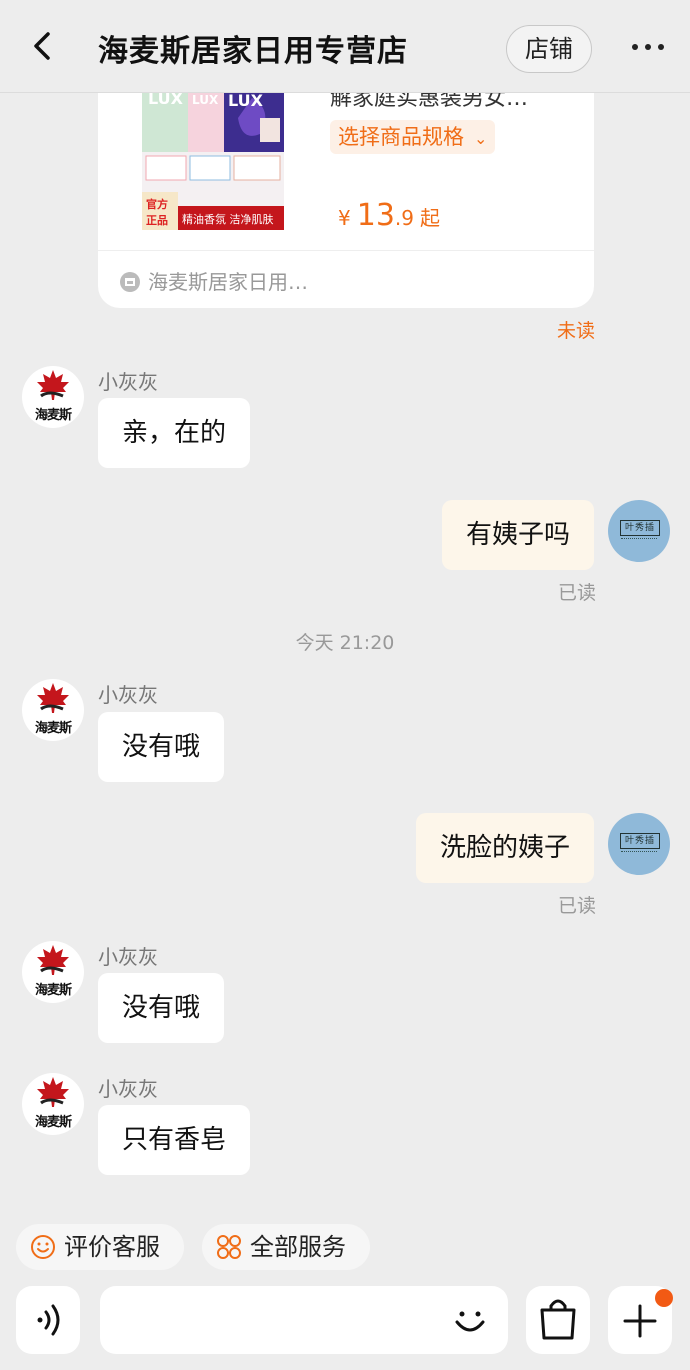 This screenshot has width=690, height=1370. Describe the element at coordinates (517, 535) in the screenshot. I see `message-bubble-outgoing: 有姨子吗` at that location.